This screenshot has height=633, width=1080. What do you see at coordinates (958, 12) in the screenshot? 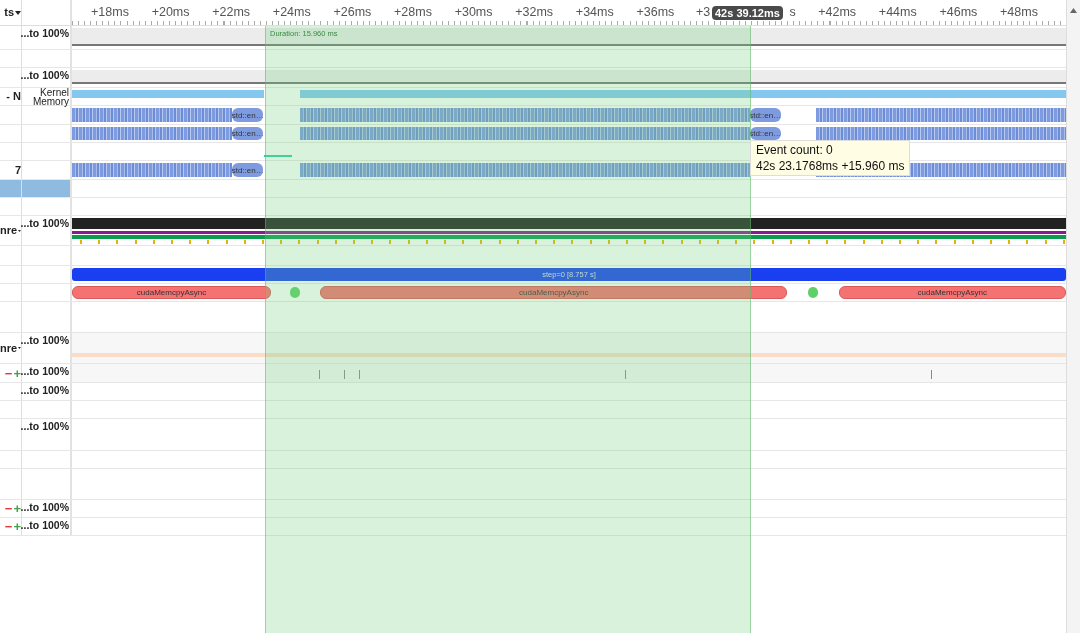
I see `ruler-tick-label: +46ms` at bounding box center [958, 12].